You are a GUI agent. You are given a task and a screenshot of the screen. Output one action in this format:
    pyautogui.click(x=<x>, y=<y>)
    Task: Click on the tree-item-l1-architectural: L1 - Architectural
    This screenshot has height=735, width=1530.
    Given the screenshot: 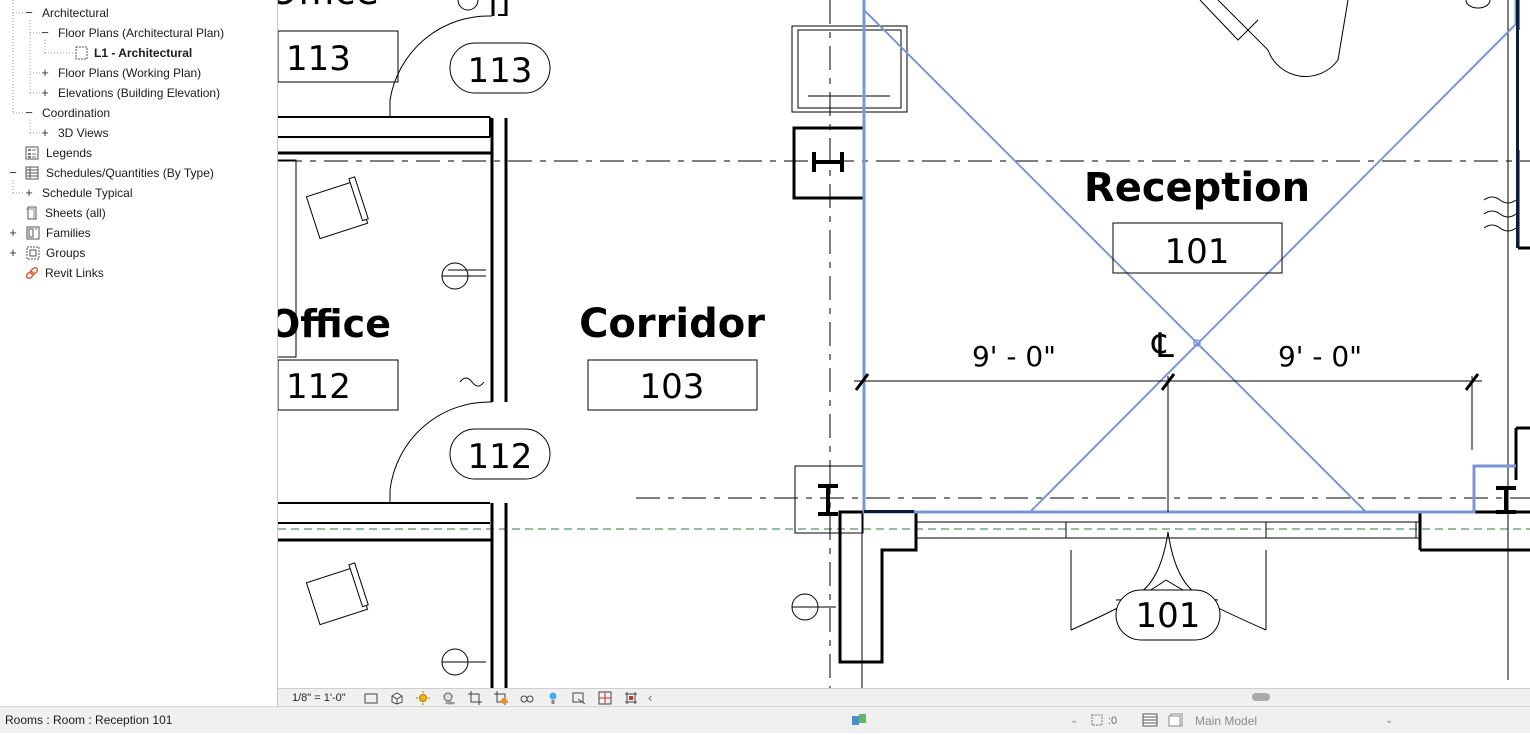 What is the action you would take?
    pyautogui.click(x=138, y=53)
    